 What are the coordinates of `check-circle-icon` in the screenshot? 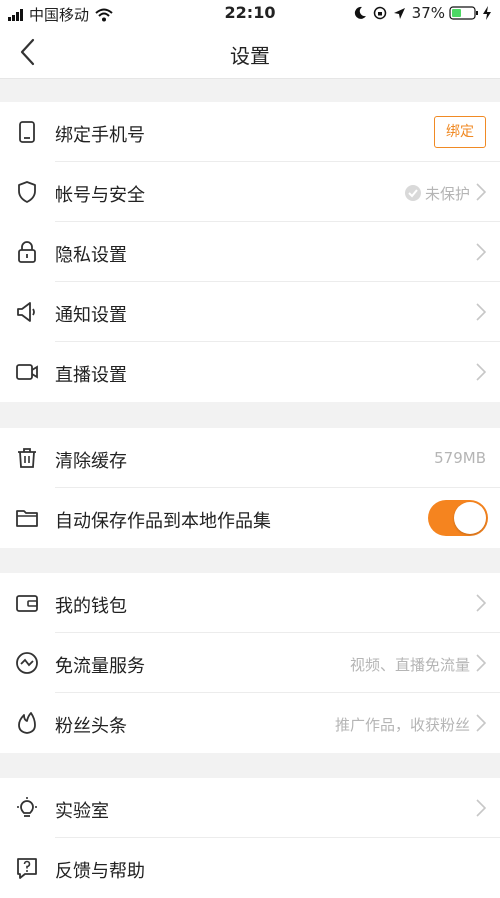 It's located at (412, 193).